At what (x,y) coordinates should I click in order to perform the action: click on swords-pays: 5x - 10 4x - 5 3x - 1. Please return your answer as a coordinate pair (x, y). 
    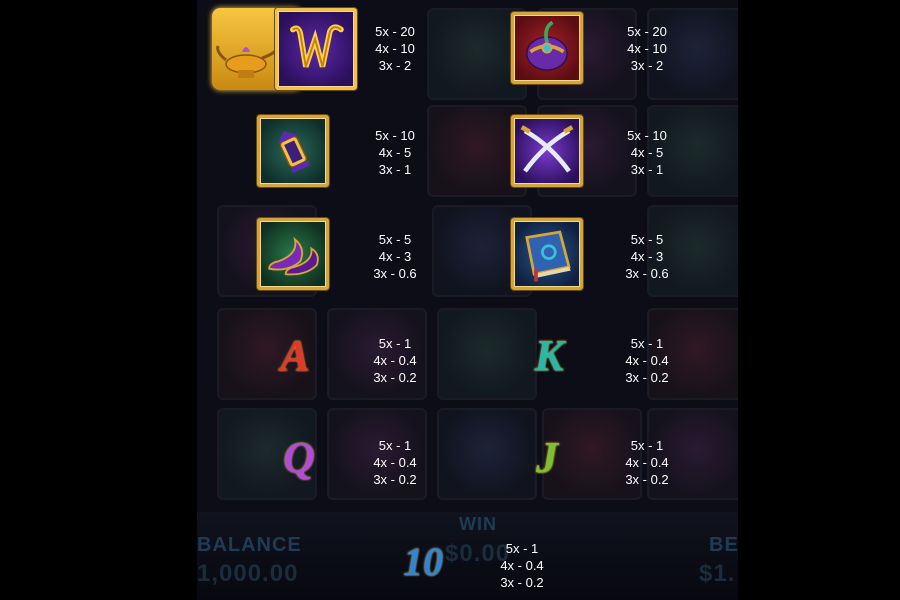
    Looking at the image, I should click on (647, 152).